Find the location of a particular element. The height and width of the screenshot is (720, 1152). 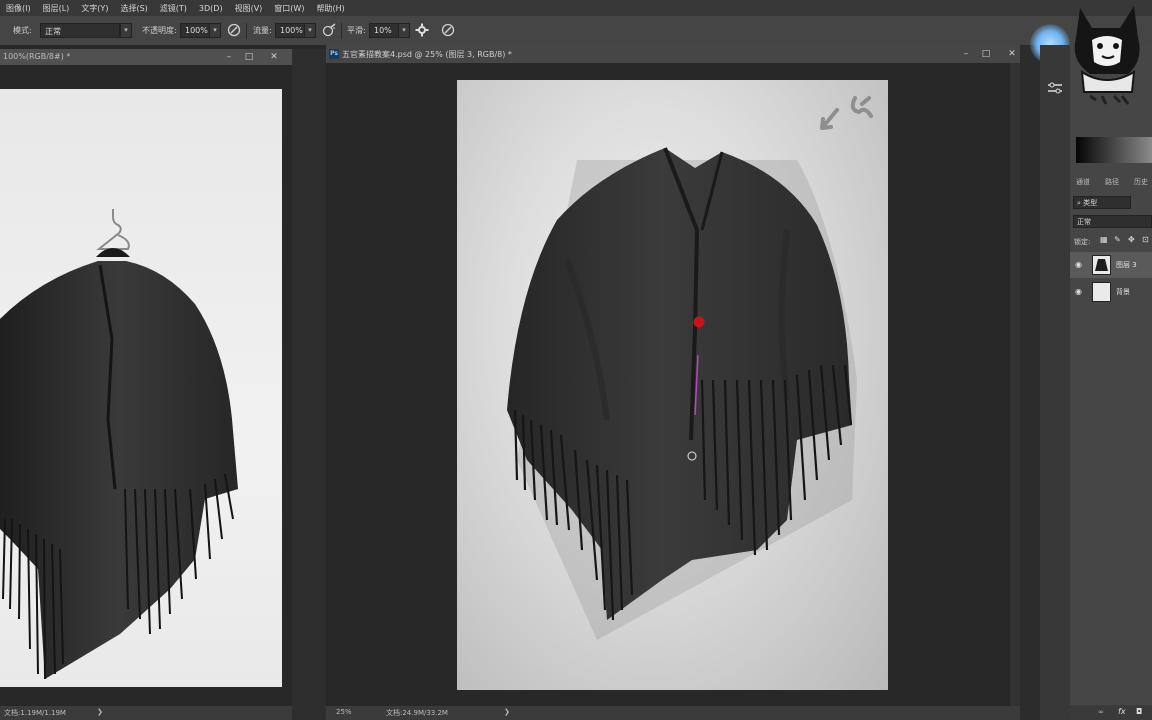

menu-filter: 滤镜(T) is located at coordinates (173, 8).